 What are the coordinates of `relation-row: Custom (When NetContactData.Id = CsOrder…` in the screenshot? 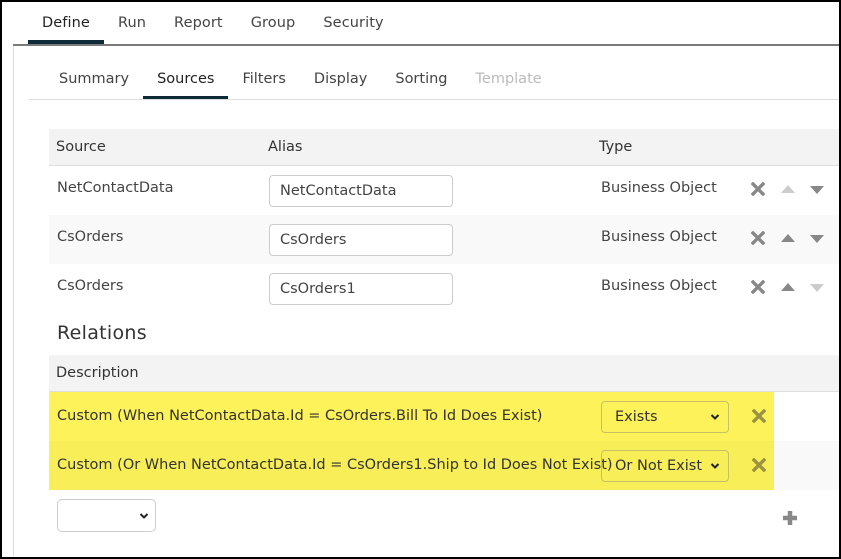 It's located at (444, 416).